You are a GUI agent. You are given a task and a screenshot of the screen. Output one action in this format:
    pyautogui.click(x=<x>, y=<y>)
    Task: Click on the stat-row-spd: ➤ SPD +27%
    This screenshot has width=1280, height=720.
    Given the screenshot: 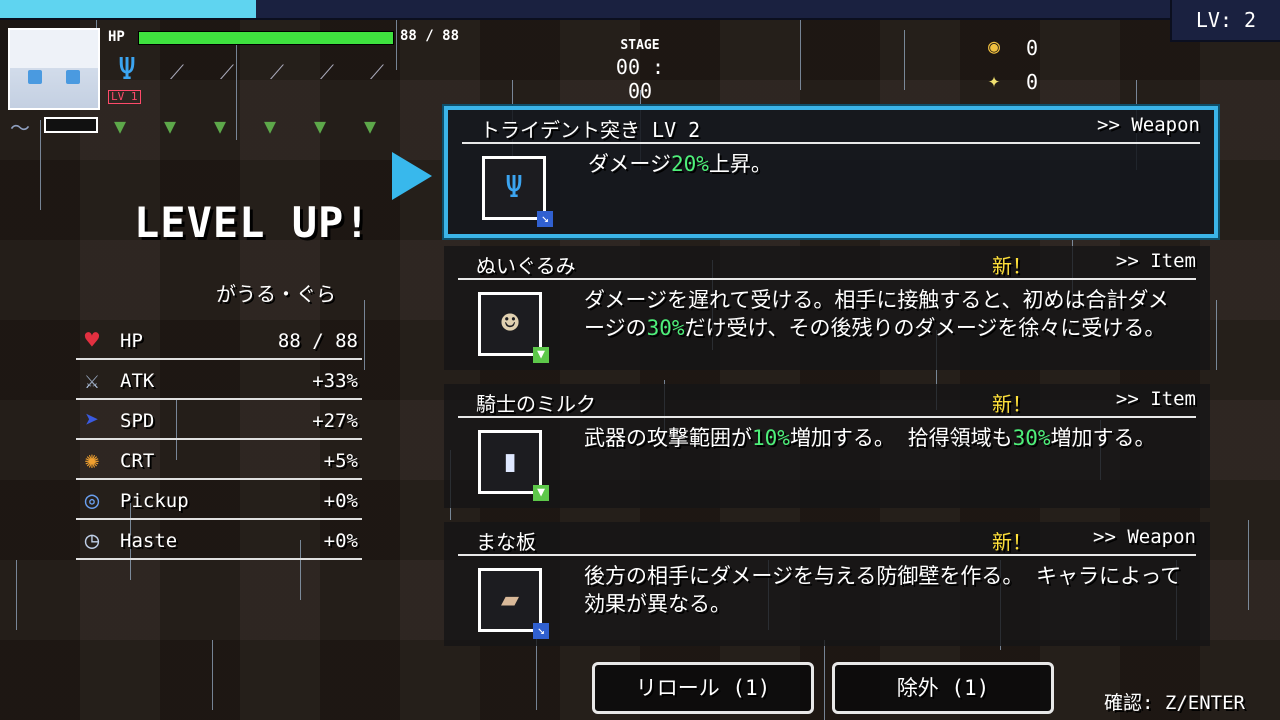 What is the action you would take?
    pyautogui.click(x=219, y=422)
    